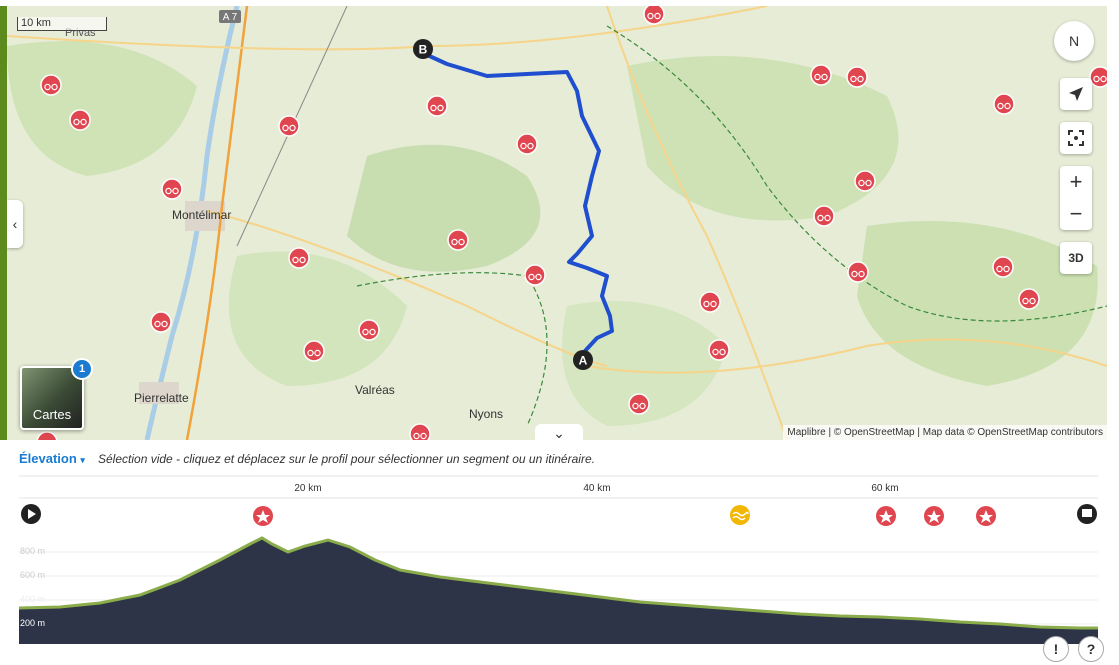  I want to click on fullscreen-icon, so click(1076, 138).